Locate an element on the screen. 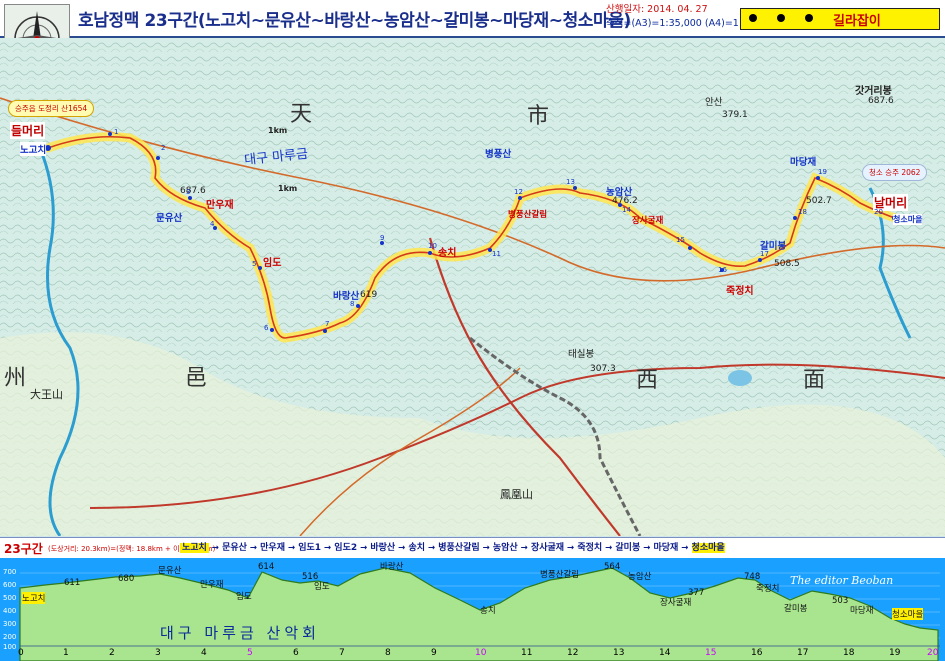  pass-label: 만우재 is located at coordinates (220, 205).